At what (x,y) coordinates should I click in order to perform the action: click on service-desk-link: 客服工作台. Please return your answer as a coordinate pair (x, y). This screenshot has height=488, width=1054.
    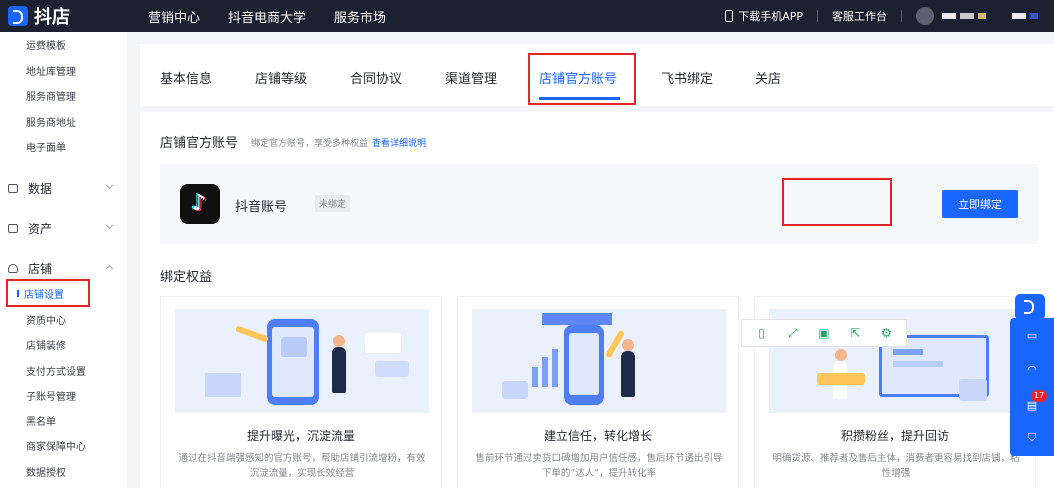
    Looking at the image, I should click on (859, 16).